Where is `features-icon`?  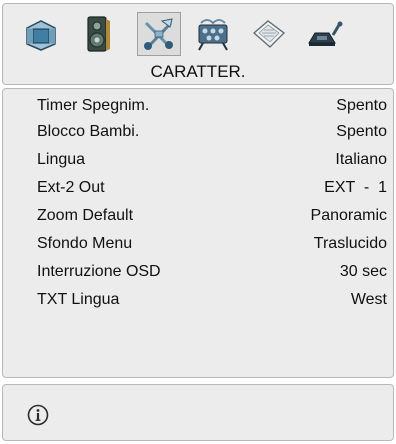
features-icon is located at coordinates (159, 34).